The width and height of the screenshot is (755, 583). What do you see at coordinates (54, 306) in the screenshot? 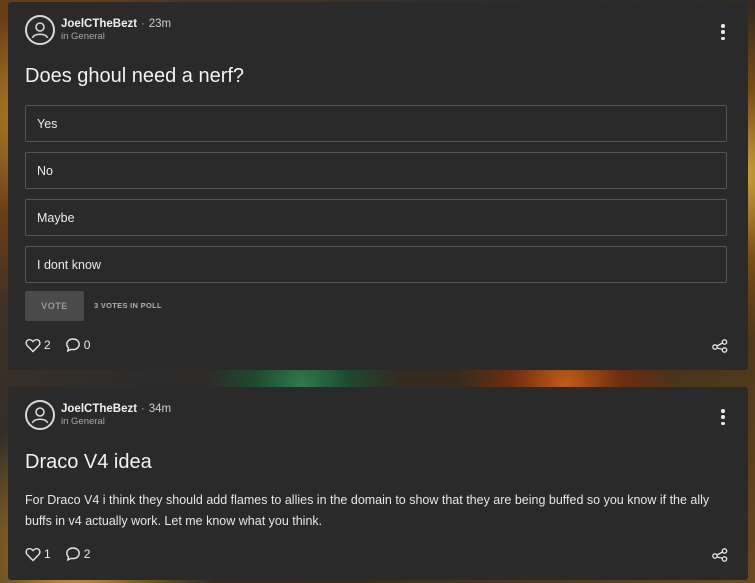
I see `vote-button: VOTE` at bounding box center [54, 306].